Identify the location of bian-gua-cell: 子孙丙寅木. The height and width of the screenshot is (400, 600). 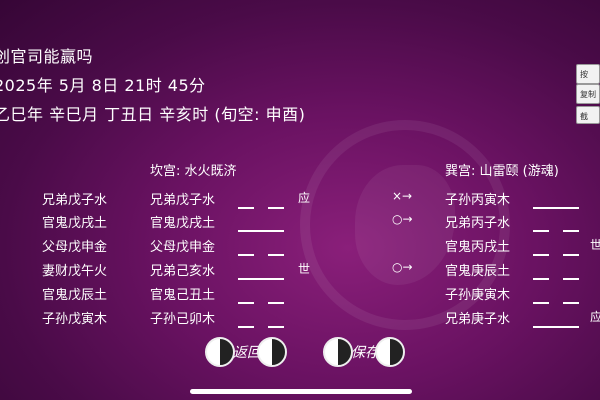
(478, 200).